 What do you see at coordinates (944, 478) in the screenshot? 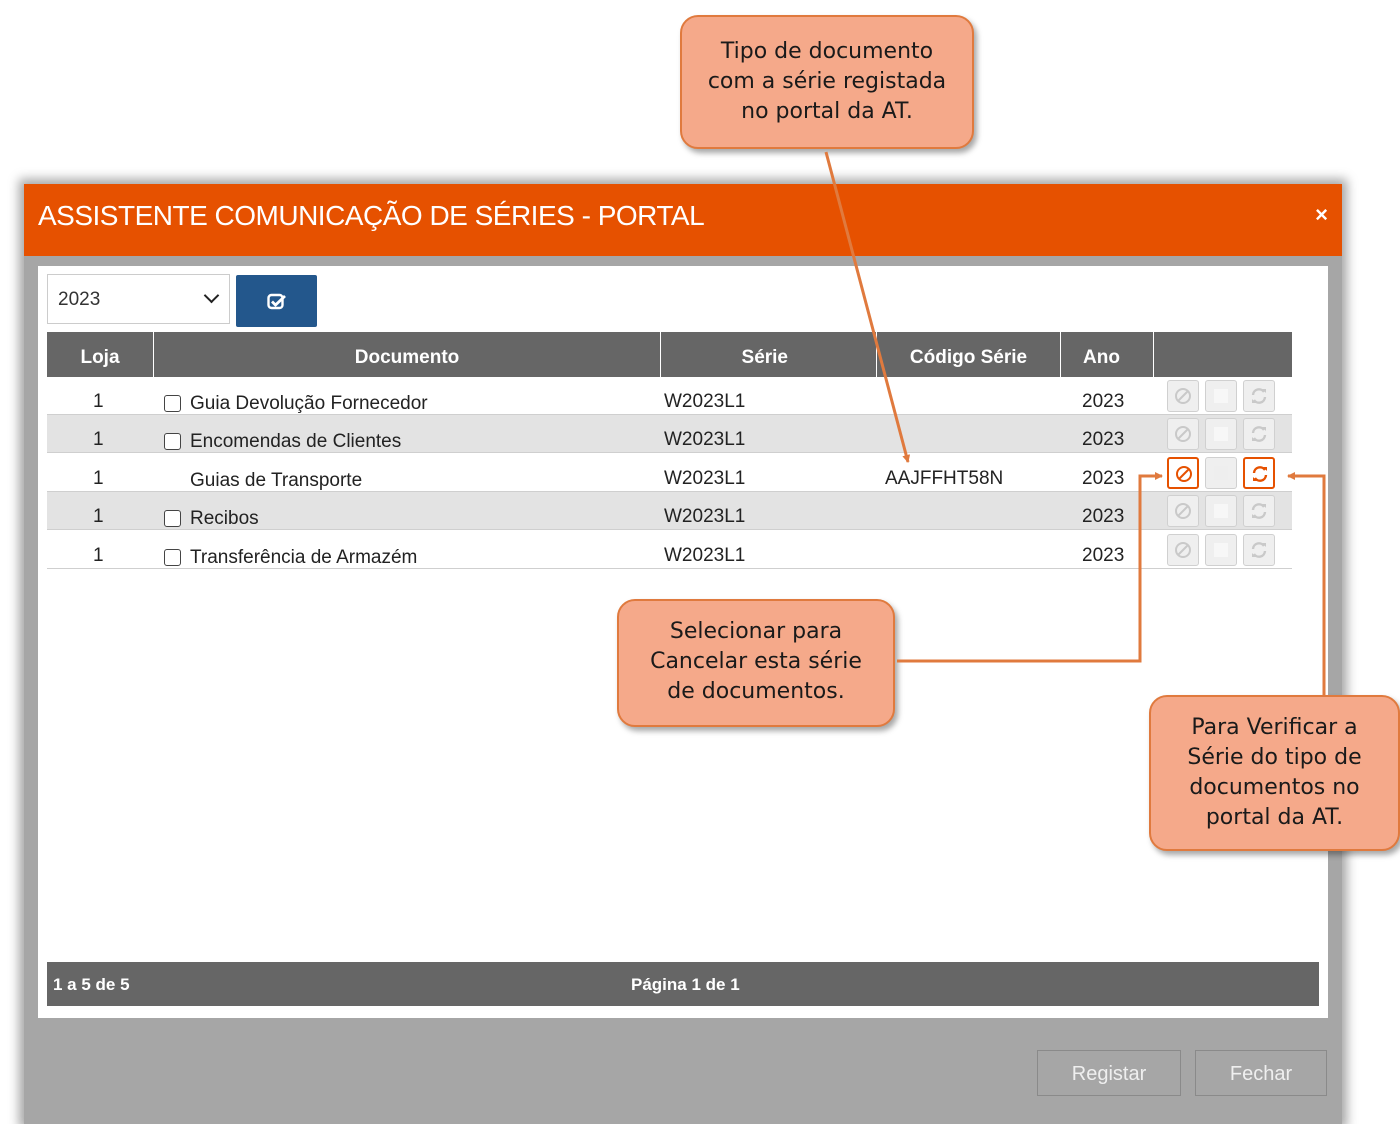
I see `cell-codigo-serie: AAJFFHT58N` at bounding box center [944, 478].